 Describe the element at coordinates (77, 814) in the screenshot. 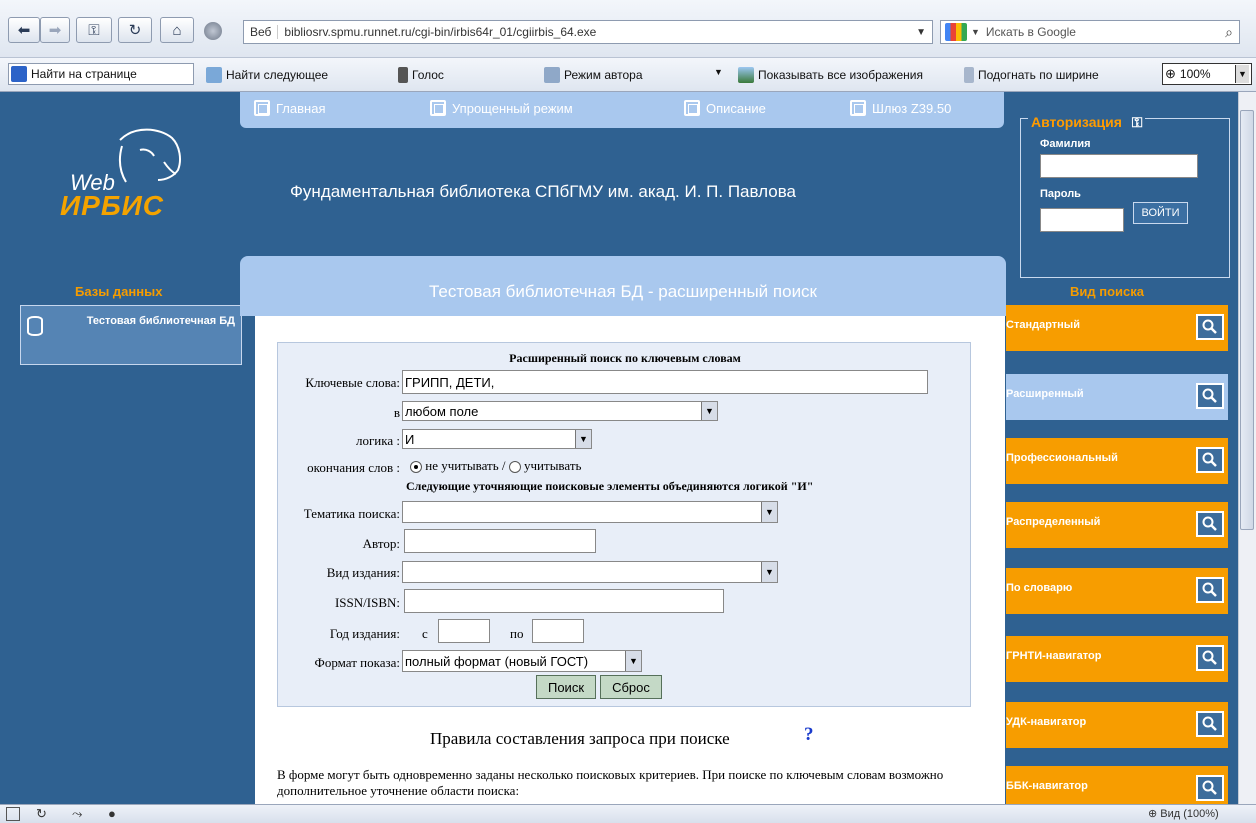

I see `share-icon: ⤳` at that location.